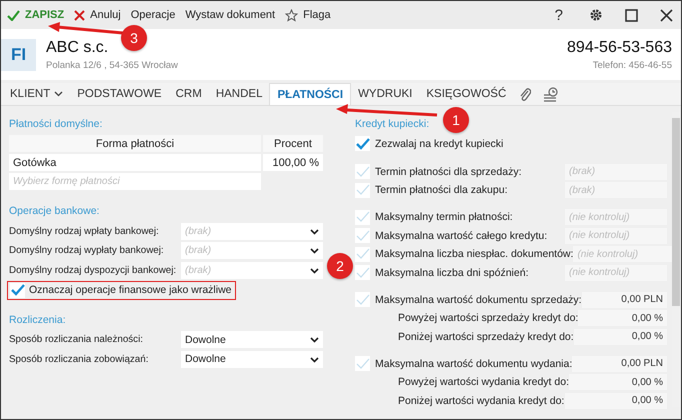 This screenshot has width=682, height=420. What do you see at coordinates (632, 65) in the screenshot?
I see `phone-number: Telefon: 456-46-55` at bounding box center [632, 65].